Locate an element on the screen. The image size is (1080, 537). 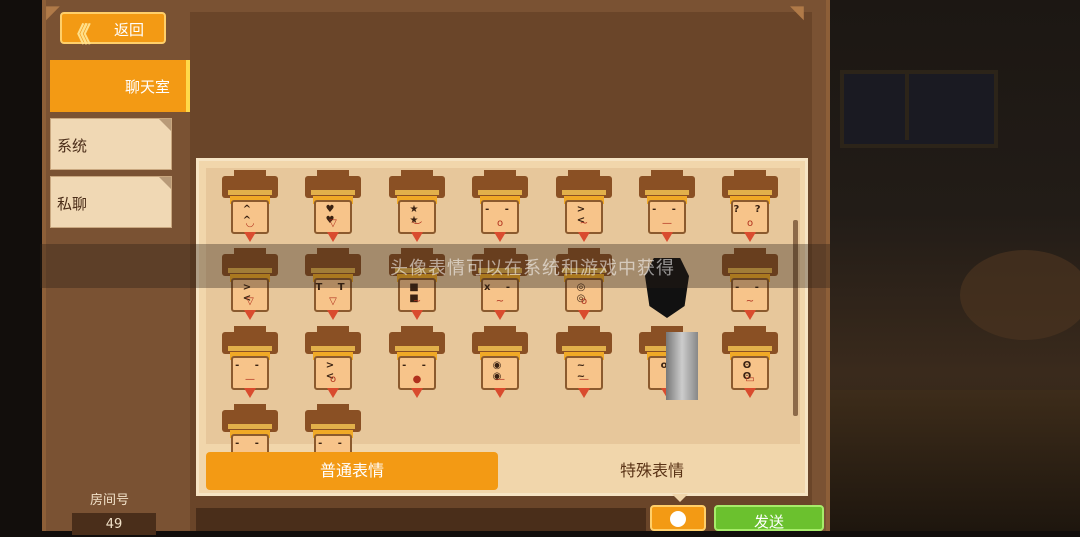
emoji-cowboy-face: - - o is located at coordinates (500, 208).